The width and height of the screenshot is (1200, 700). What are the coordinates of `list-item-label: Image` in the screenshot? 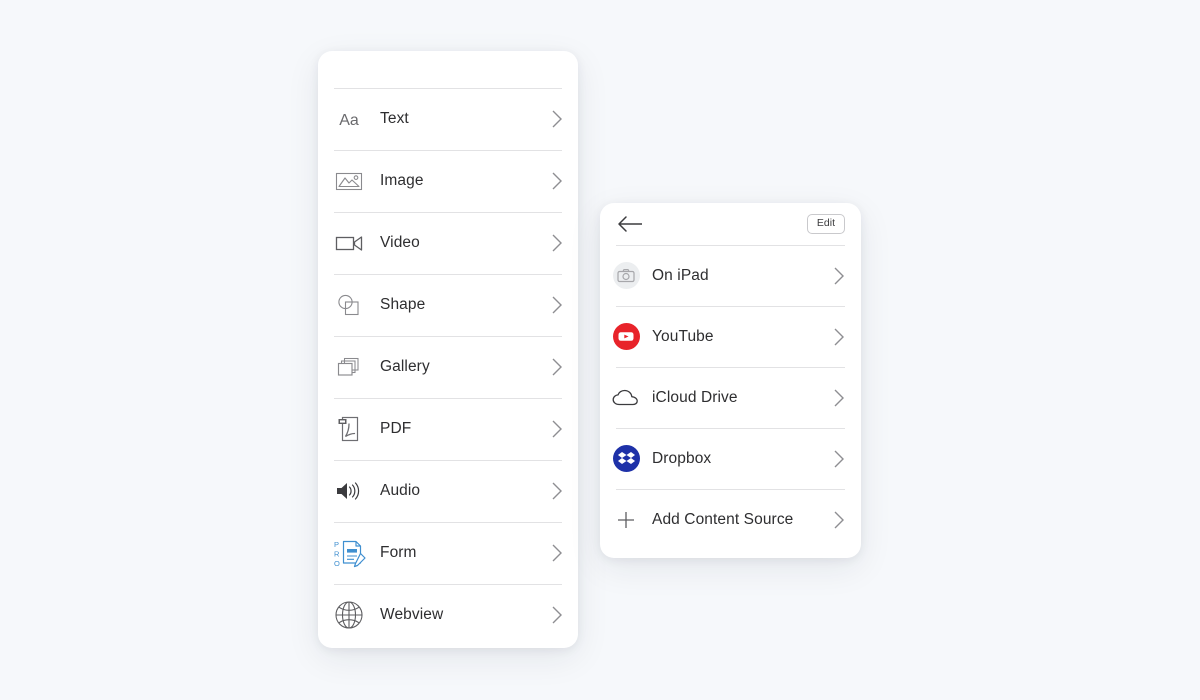 It's located at (402, 180).